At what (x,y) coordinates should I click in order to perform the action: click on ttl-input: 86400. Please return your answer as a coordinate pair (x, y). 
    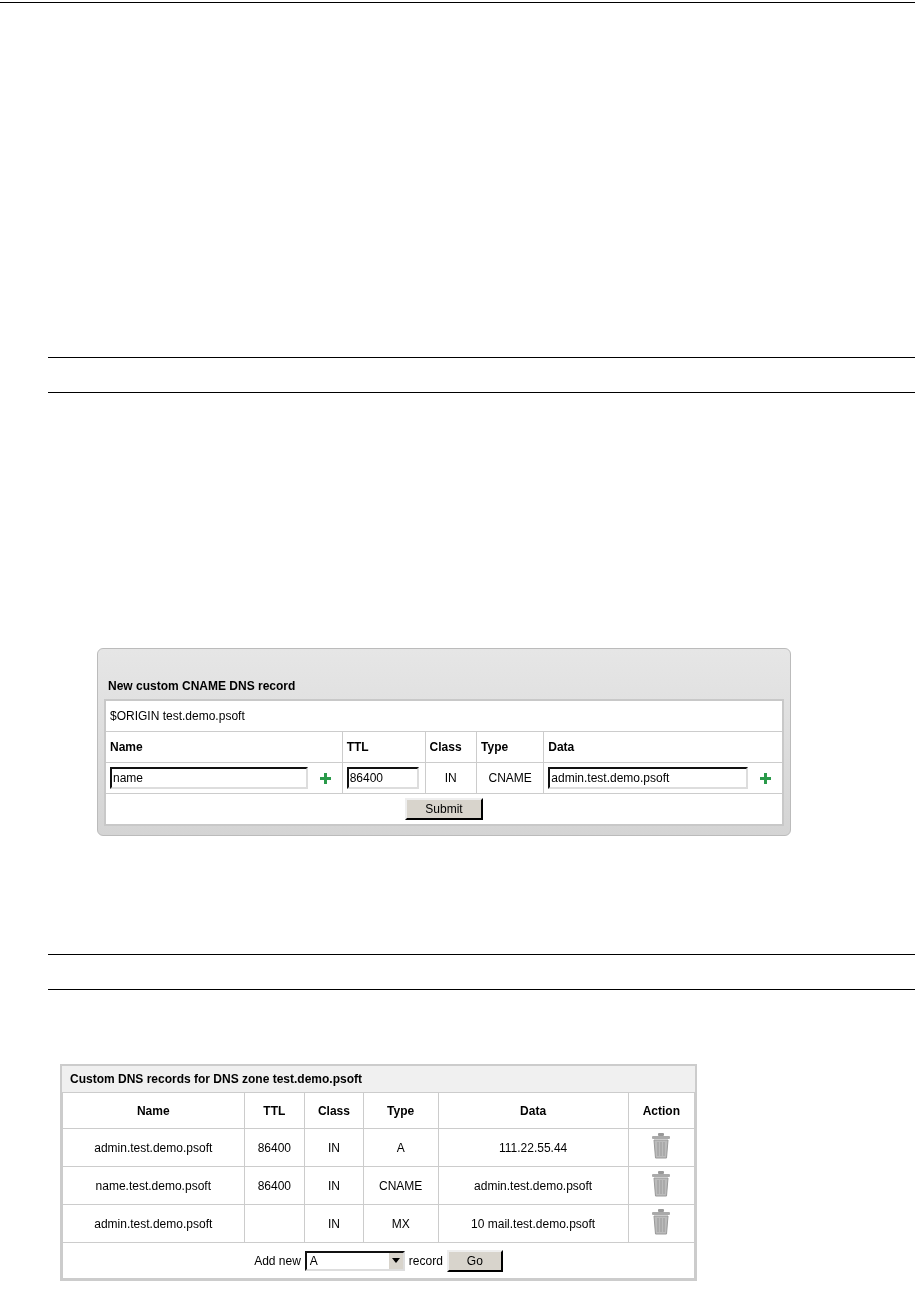
    Looking at the image, I should click on (382, 778).